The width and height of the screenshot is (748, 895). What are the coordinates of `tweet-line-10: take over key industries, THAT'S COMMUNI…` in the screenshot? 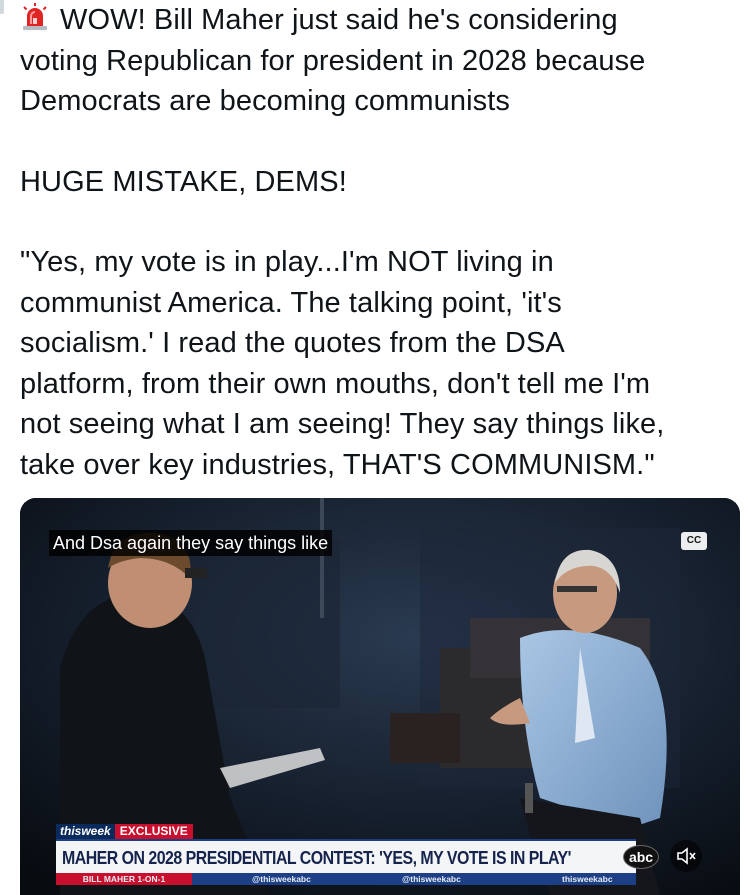 It's located at (337, 464).